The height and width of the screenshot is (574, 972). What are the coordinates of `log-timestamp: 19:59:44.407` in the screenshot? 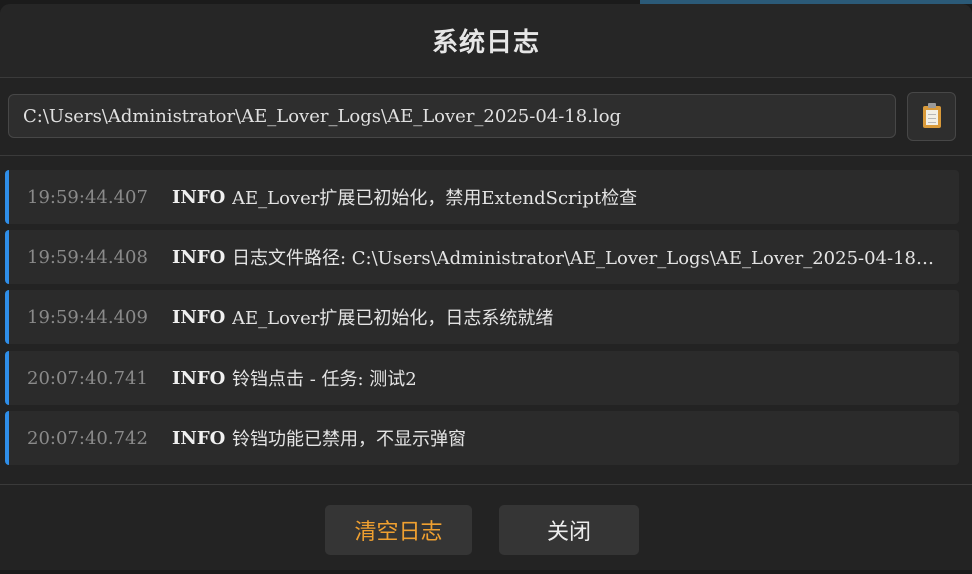 It's located at (87, 197).